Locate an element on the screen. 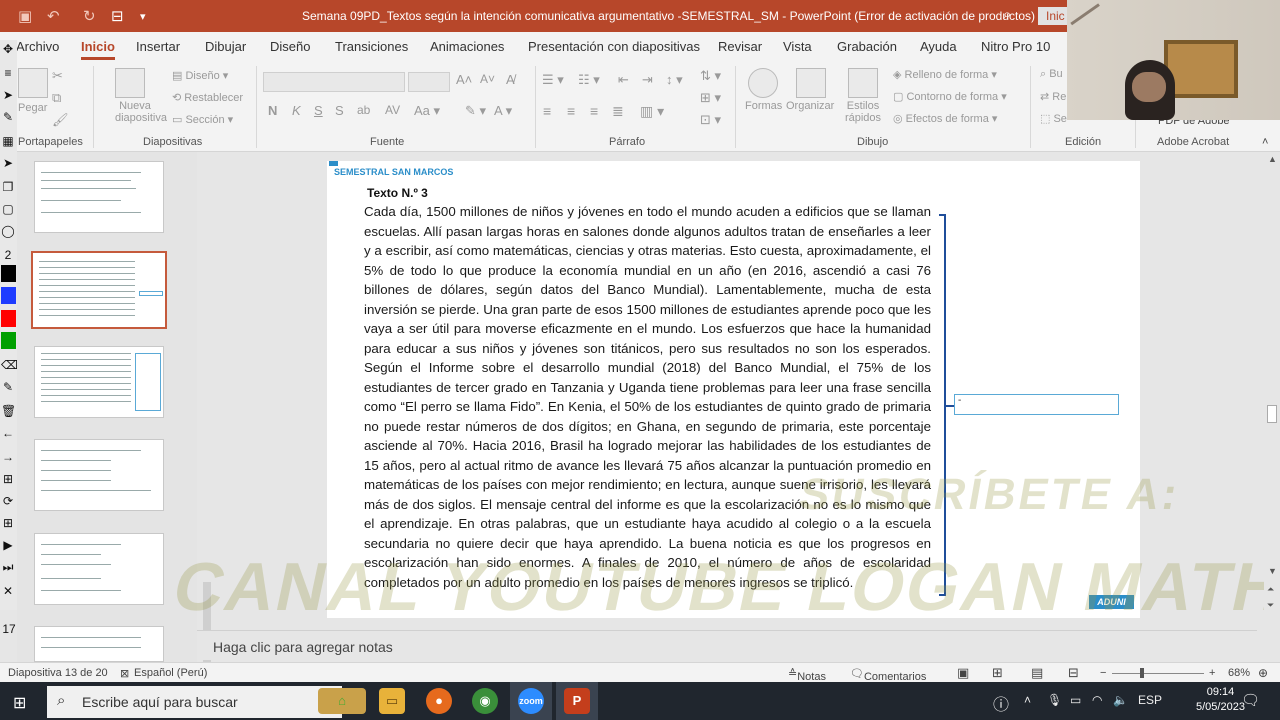  replace-button: ⇄ Re is located at coordinates (1053, 96).